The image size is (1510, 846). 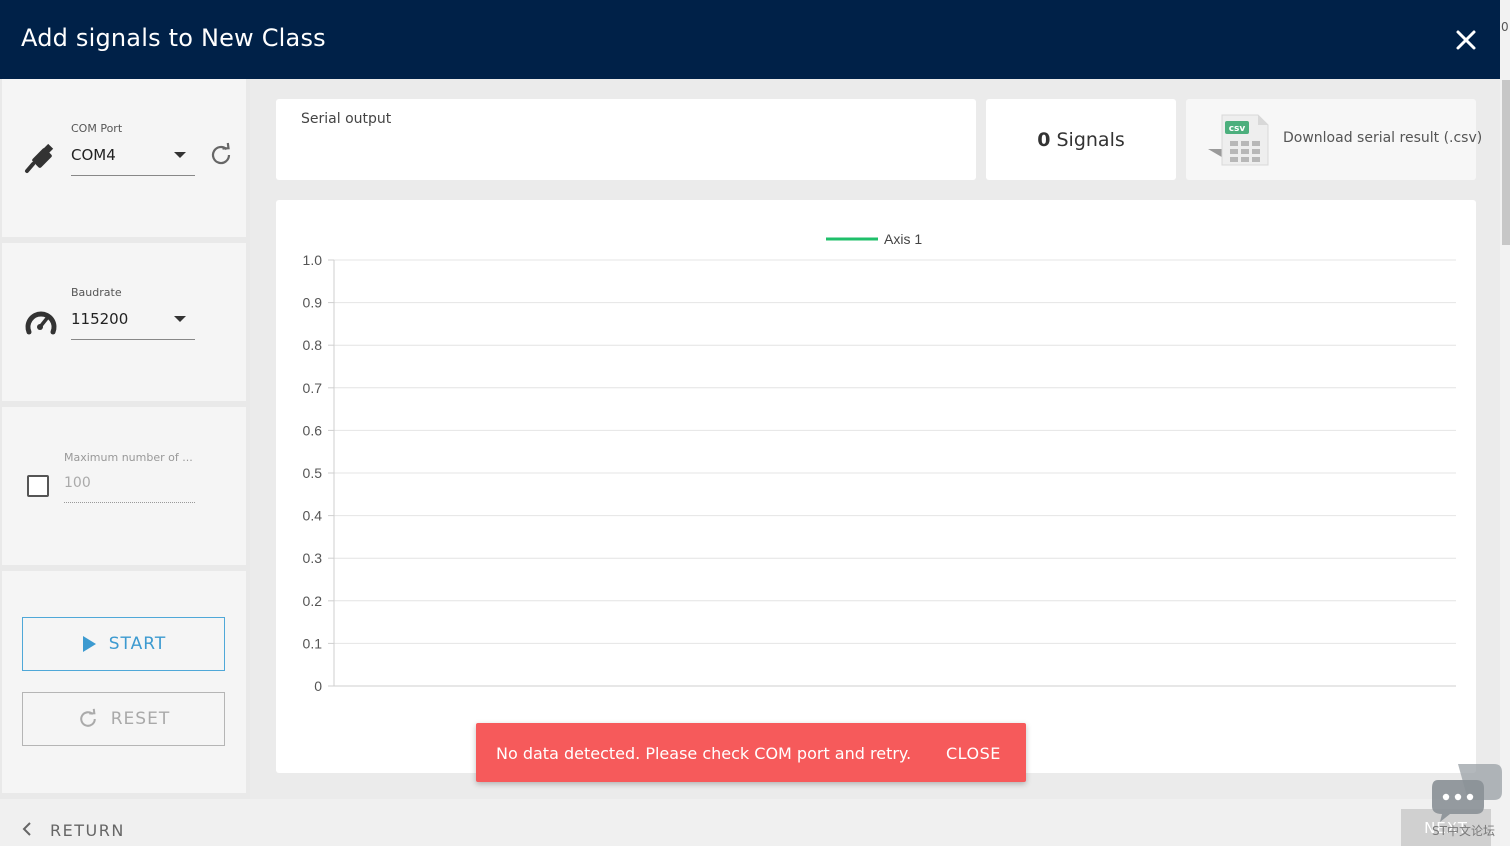 I want to click on baudrate-panel: Baudrate 115200, so click(x=124, y=322).